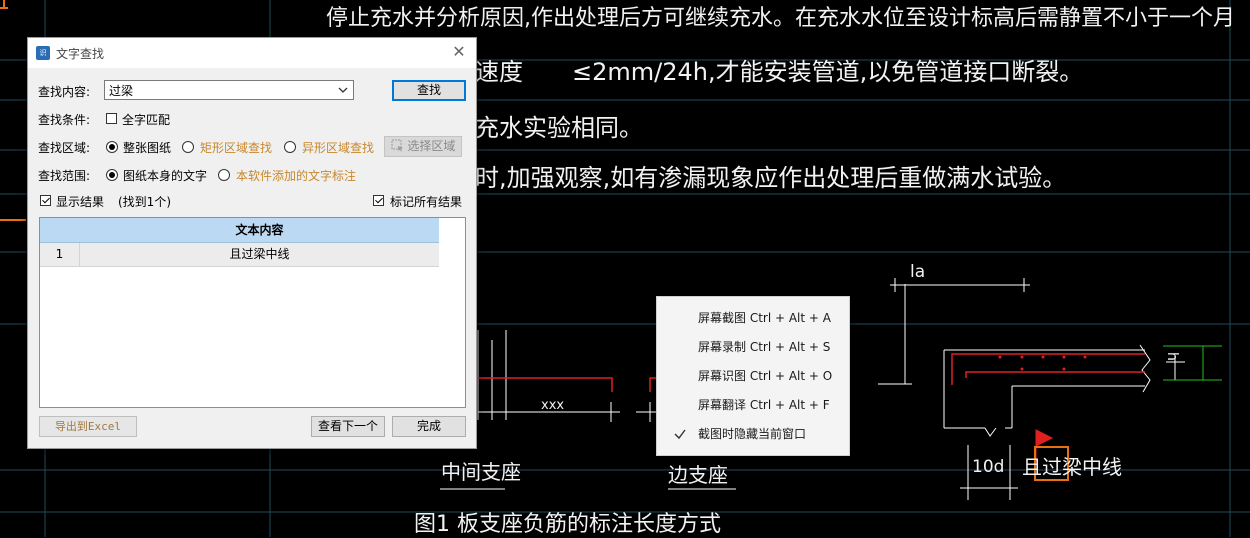 The height and width of the screenshot is (538, 1250). Describe the element at coordinates (1172, 356) in the screenshot. I see `cad-label-h: h` at that location.